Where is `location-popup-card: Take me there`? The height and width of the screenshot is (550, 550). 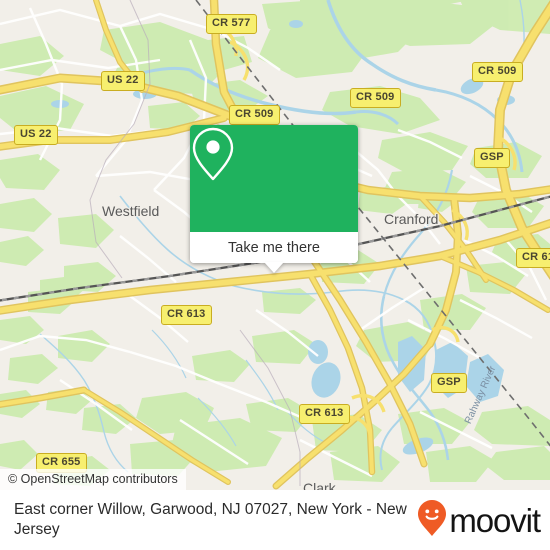
location-popup-card: Take me there is located at coordinates (274, 199).